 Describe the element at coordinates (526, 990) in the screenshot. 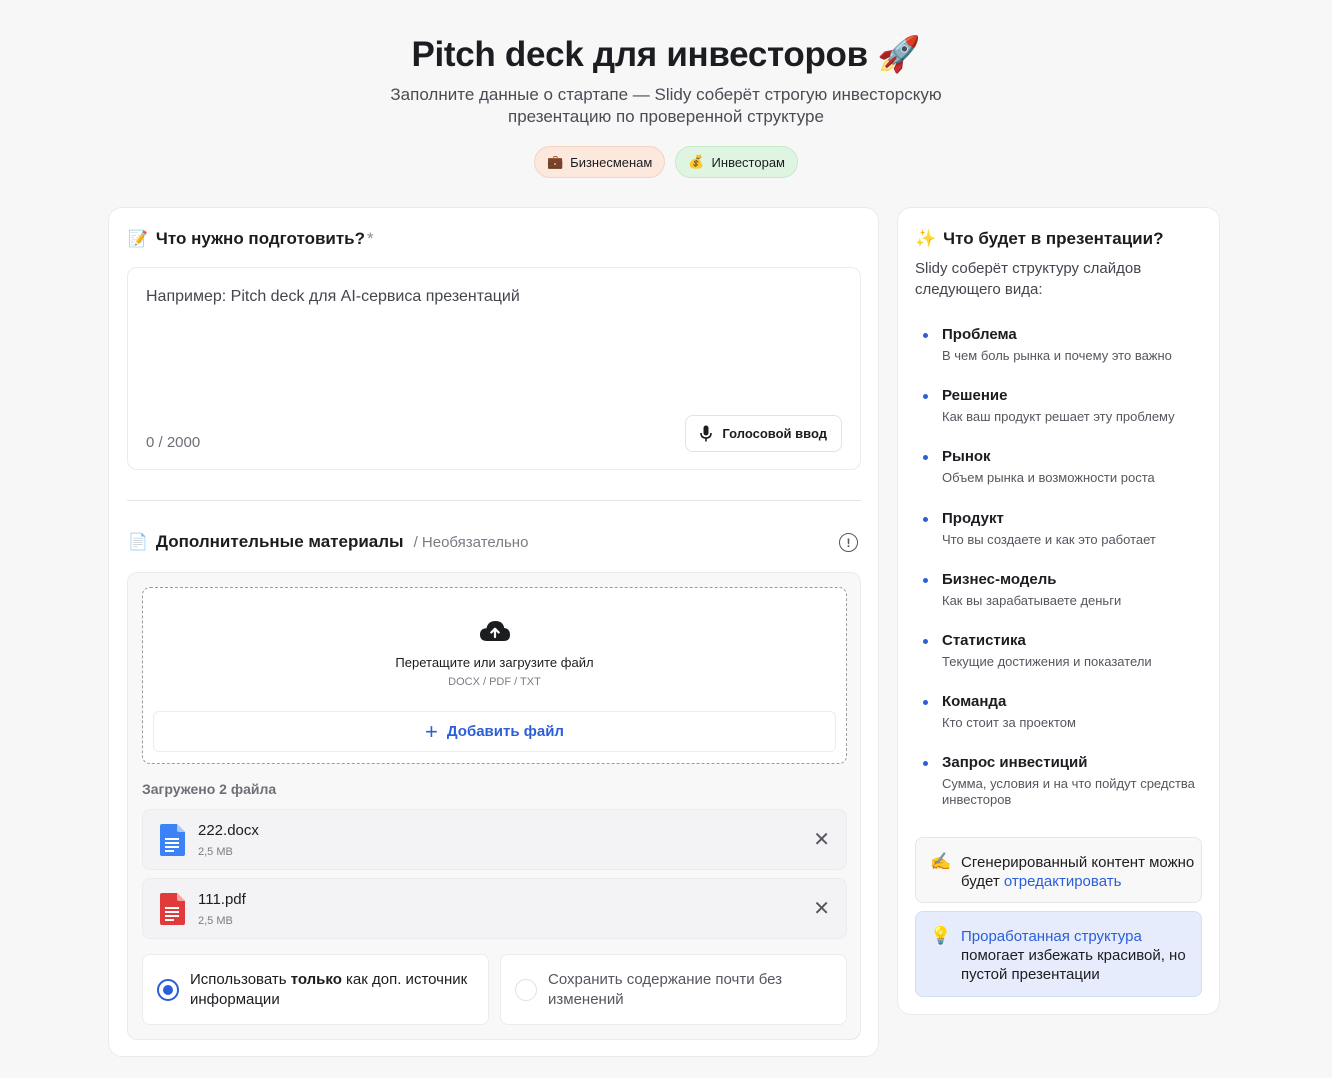

I see `radio-unselected` at that location.